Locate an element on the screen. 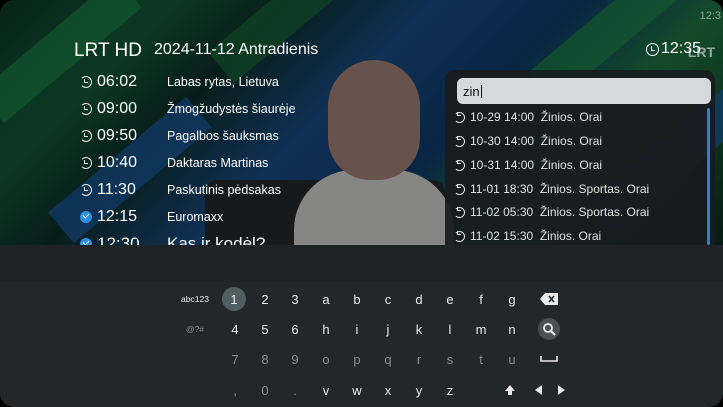  letter-key: z is located at coordinates (450, 390).